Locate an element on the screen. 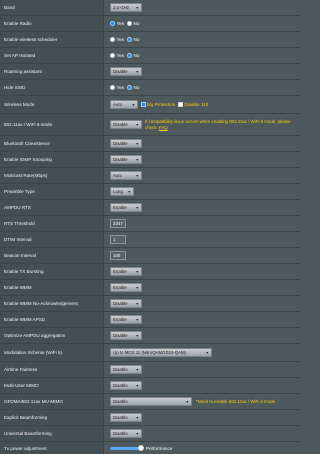 This screenshot has width=320, height=454. label-tx-bursting: Enable TX Bursting is located at coordinates (52, 271).